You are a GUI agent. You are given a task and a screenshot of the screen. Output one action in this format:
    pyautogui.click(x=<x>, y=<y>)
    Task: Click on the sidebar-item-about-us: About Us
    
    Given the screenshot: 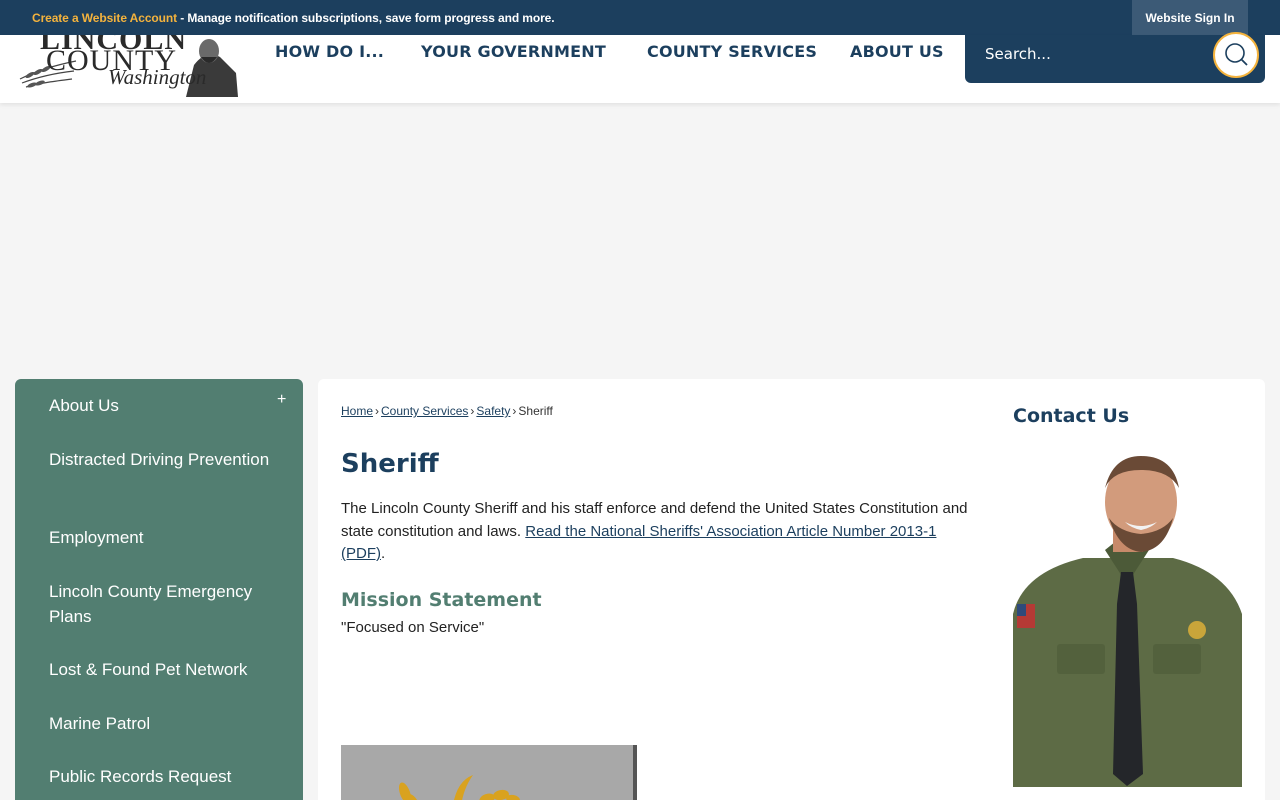 What is the action you would take?
    pyautogui.click(x=164, y=405)
    